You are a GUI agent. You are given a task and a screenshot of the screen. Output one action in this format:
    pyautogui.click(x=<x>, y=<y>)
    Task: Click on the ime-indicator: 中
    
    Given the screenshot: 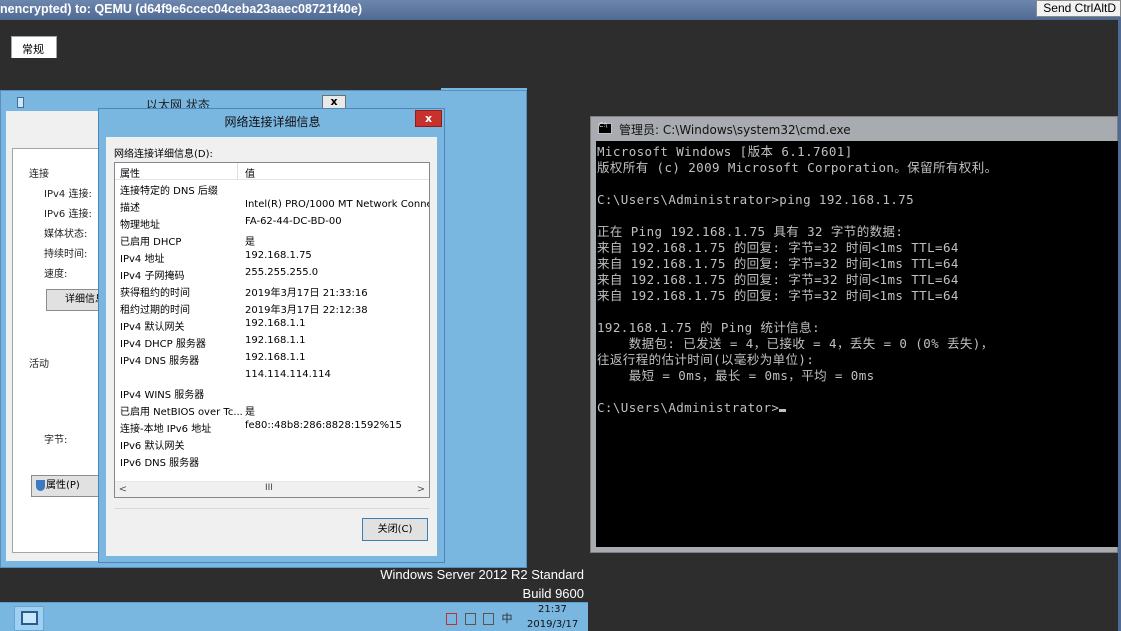 What is the action you would take?
    pyautogui.click(x=507, y=618)
    